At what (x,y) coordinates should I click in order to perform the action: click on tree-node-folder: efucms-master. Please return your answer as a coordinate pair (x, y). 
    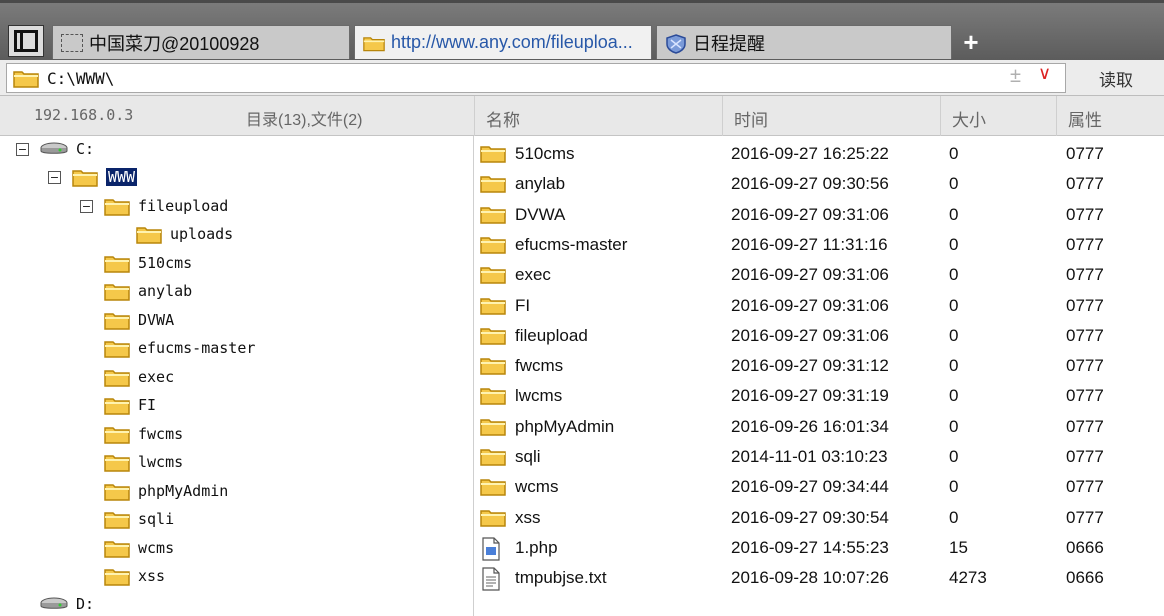
    Looking at the image, I should click on (179, 348).